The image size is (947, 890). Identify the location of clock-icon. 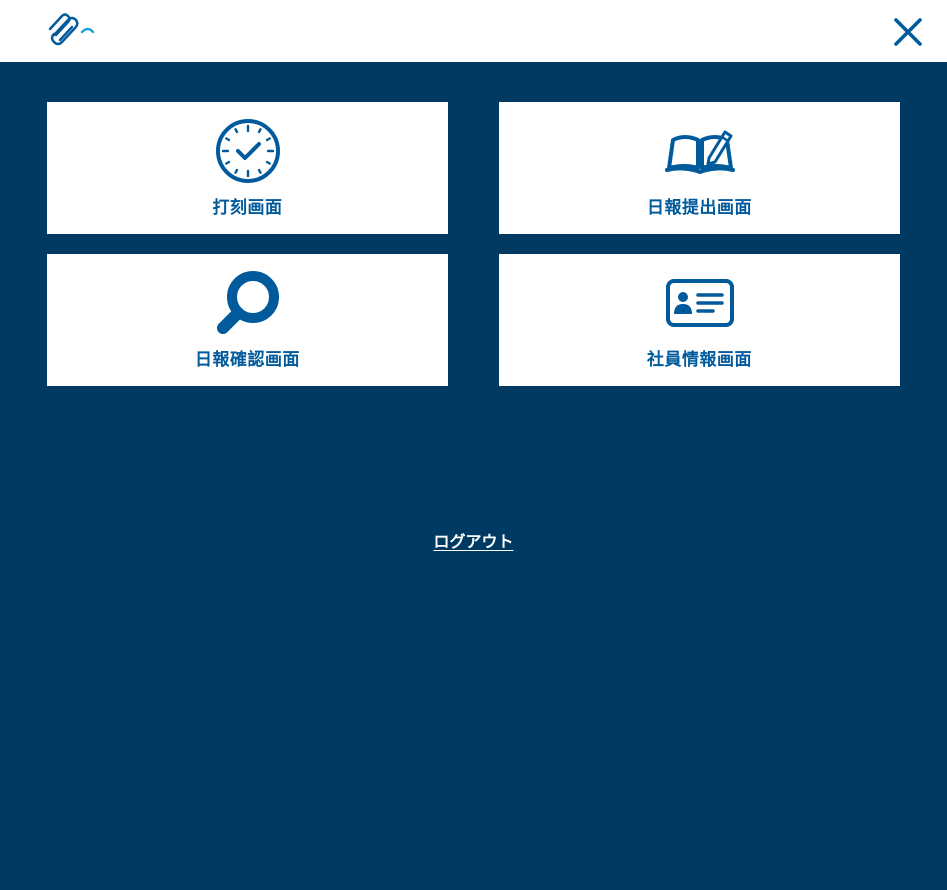
(247, 151).